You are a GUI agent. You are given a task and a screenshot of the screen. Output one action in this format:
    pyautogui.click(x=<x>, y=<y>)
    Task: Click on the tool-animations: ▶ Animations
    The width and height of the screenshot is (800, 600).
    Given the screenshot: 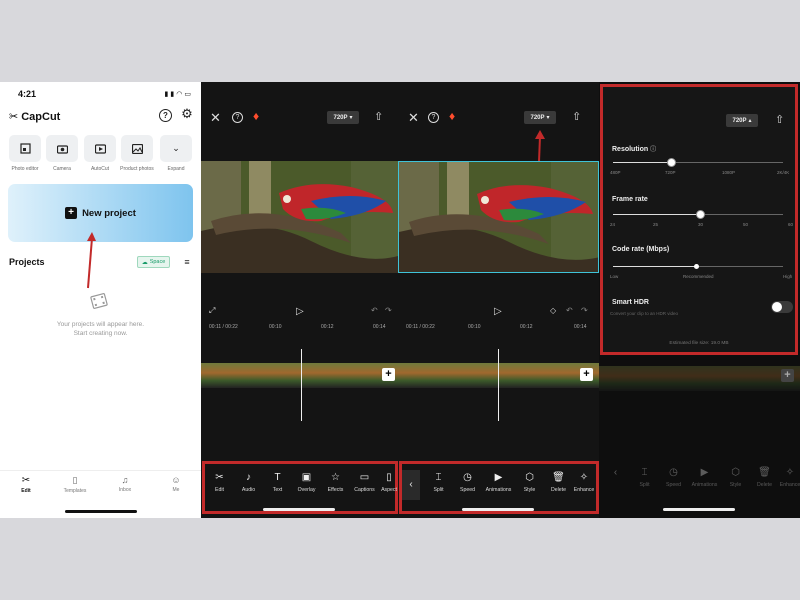 What is the action you would take?
    pyautogui.click(x=498, y=482)
    